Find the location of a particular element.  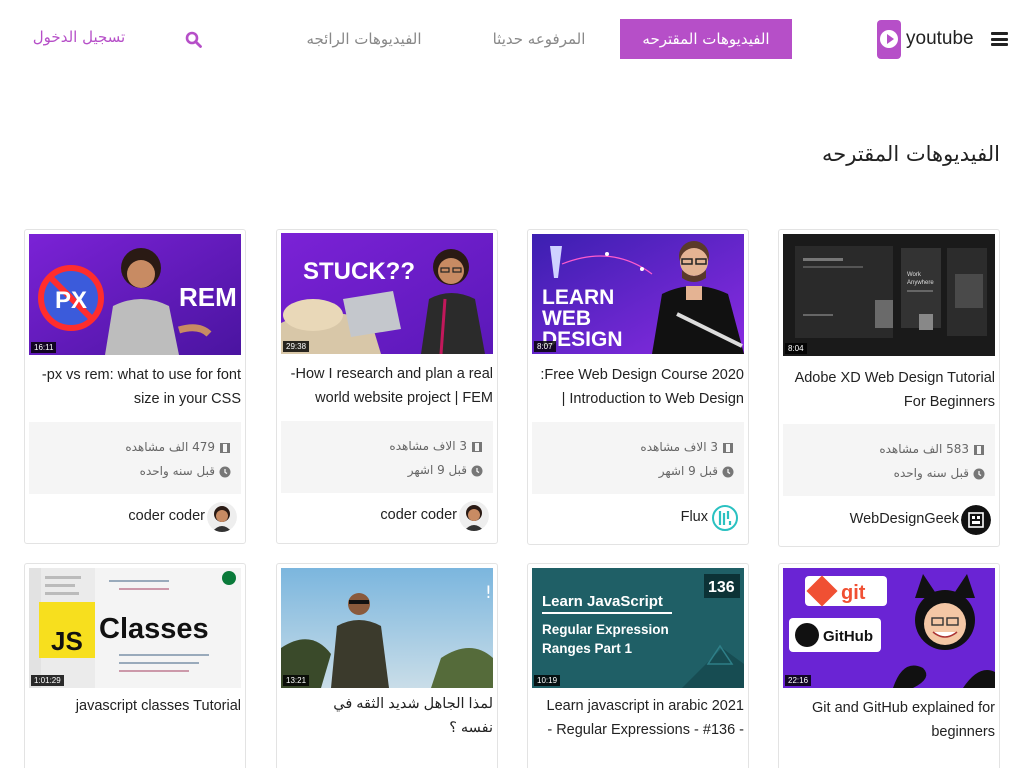

views-count: 583 الف مشاهده is located at coordinates (924, 449).